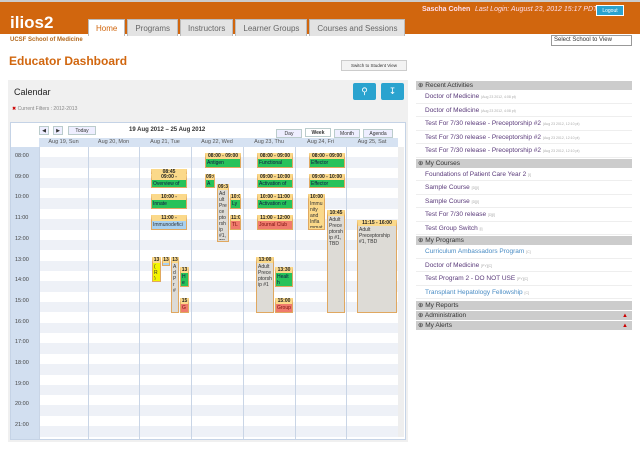 This screenshot has width=640, height=449. What do you see at coordinates (372, 142) in the screenshot?
I see `day-header: Aug 25, Sat` at bounding box center [372, 142].